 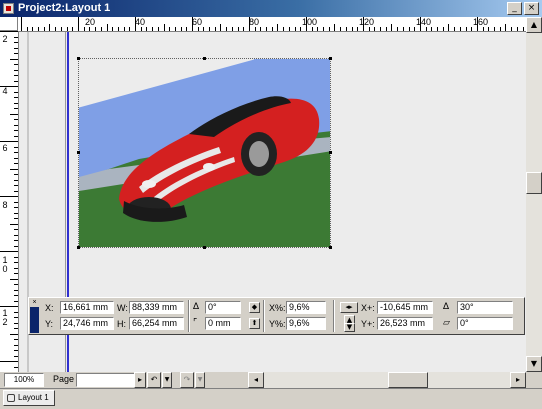 I want to click on scale-y-field: 9,6%, so click(x=306, y=323).